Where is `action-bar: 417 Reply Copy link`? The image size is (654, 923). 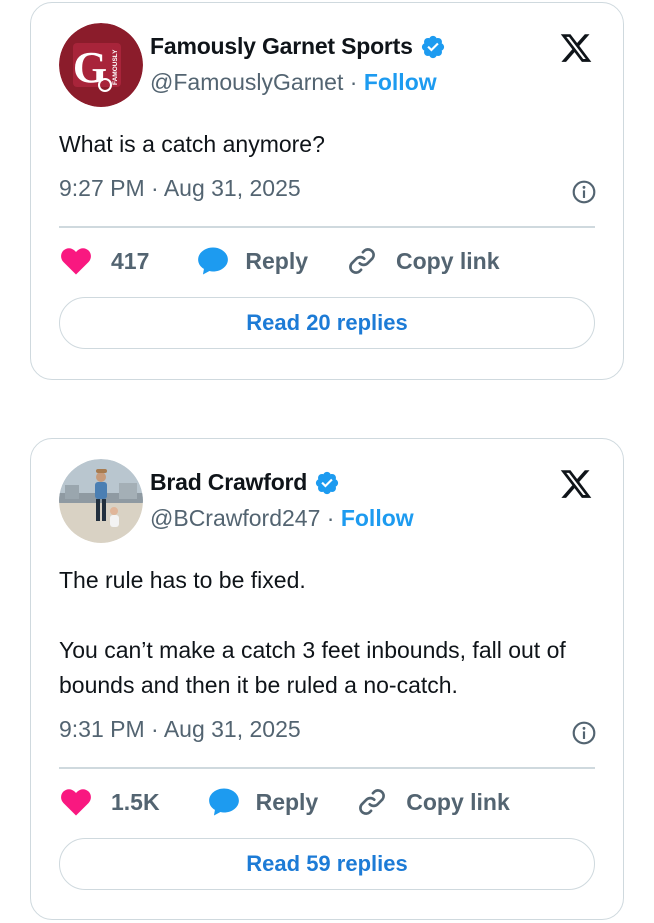 action-bar: 417 Reply Copy link is located at coordinates (327, 261).